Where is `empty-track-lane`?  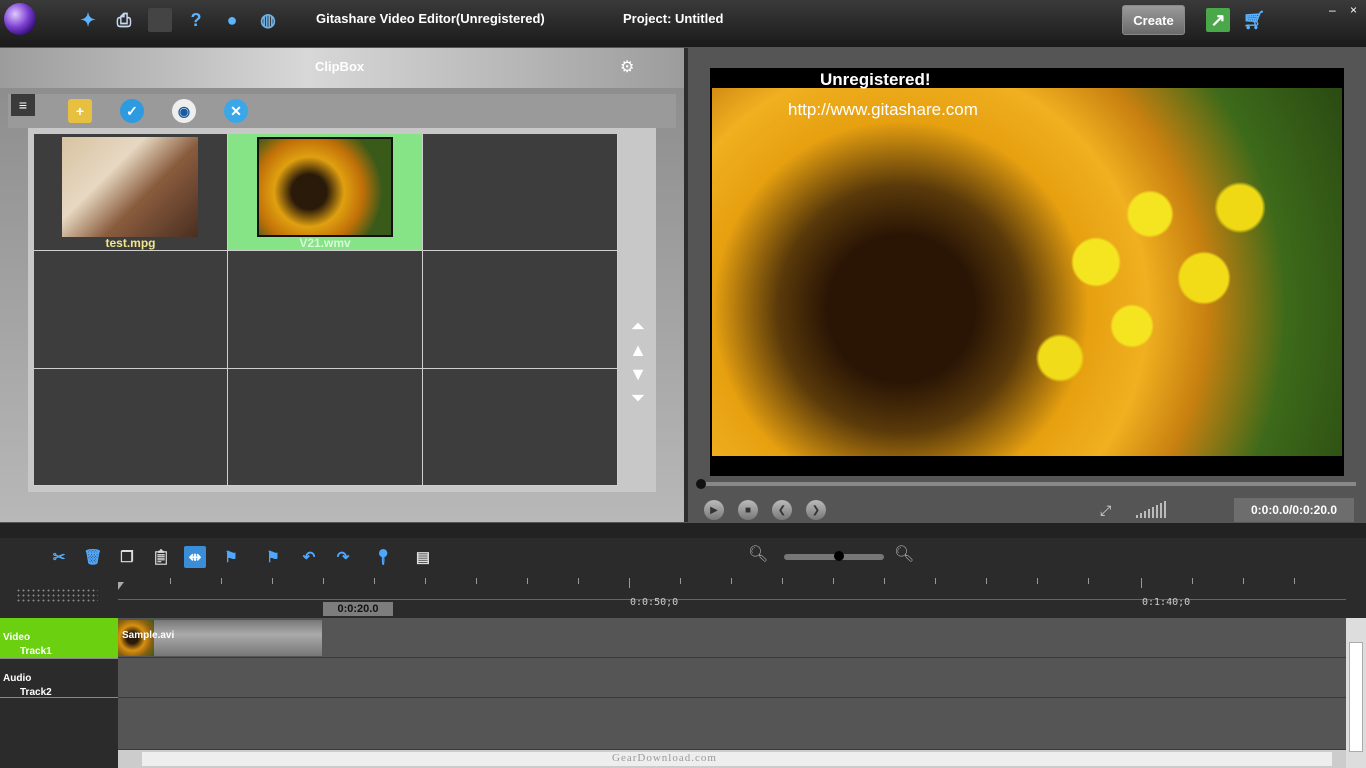
empty-track-lane is located at coordinates (732, 724).